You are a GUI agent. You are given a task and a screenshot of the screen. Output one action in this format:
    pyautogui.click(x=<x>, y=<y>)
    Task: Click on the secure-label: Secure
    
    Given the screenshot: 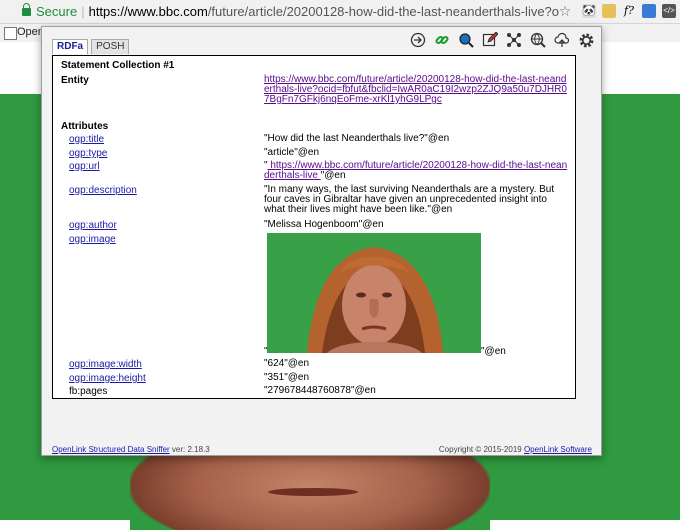 What is the action you would take?
    pyautogui.click(x=57, y=11)
    